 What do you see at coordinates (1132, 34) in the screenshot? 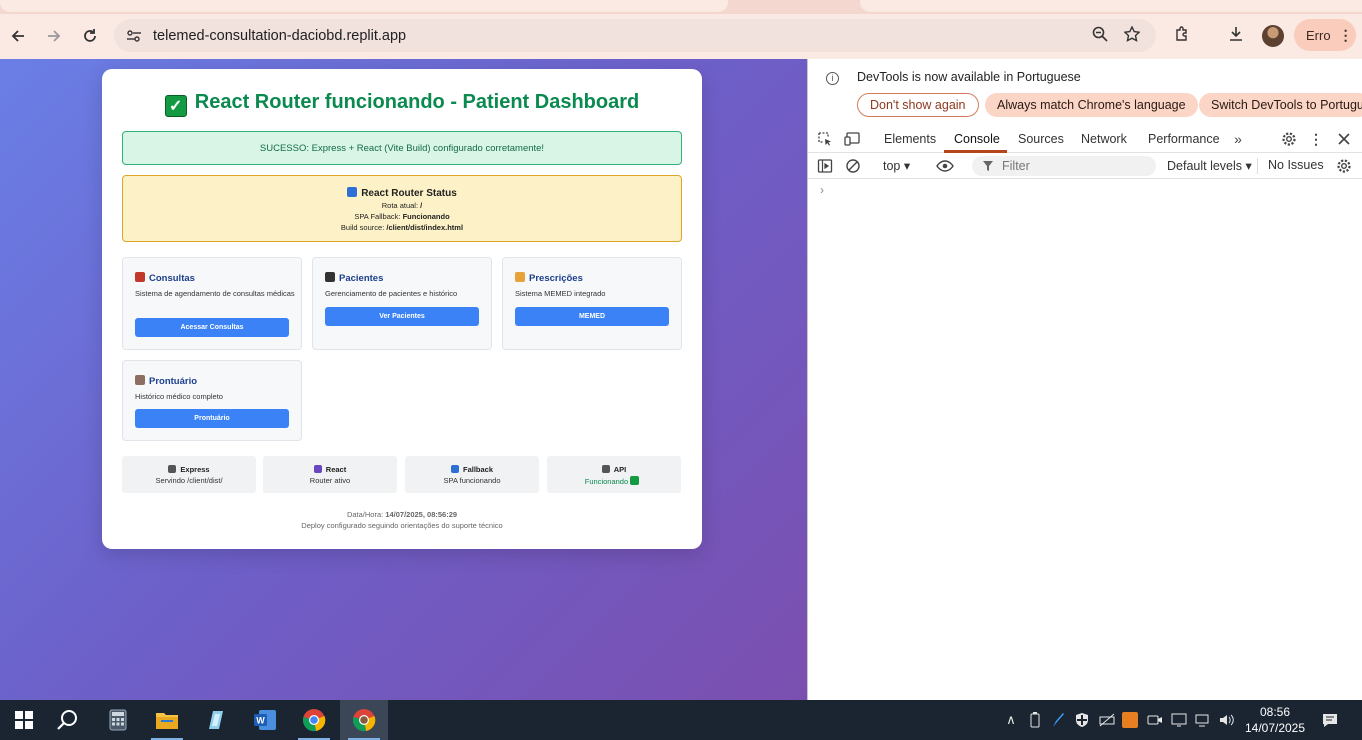
I see `bookmark-star-icon` at bounding box center [1132, 34].